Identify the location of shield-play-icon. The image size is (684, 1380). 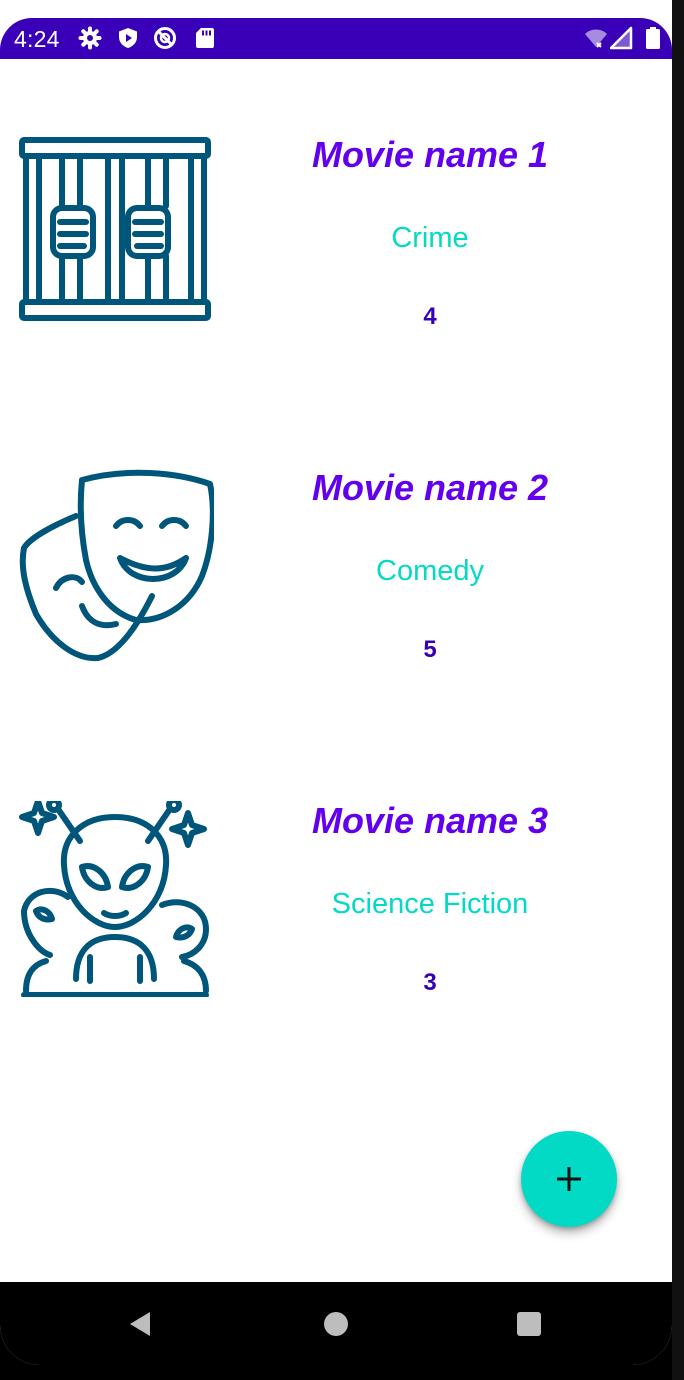
(128, 38).